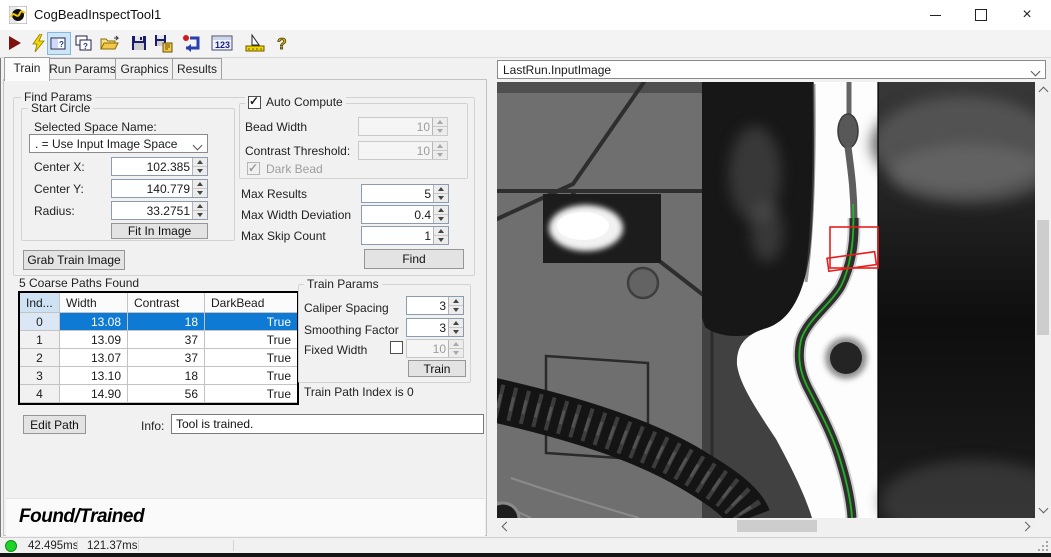  What do you see at coordinates (1043, 546) in the screenshot?
I see `resize-grip` at bounding box center [1043, 546].